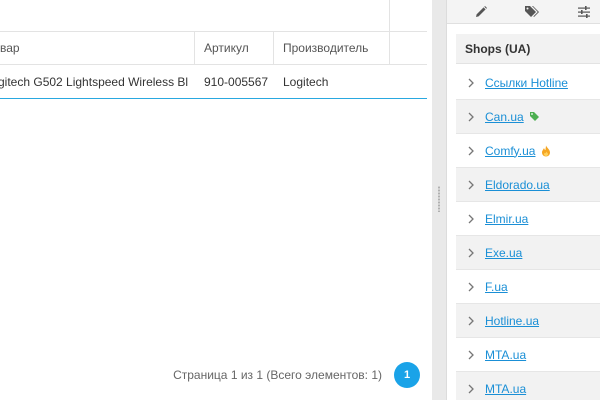 The width and height of the screenshot is (600, 400). I want to click on side-toolbar, so click(523, 12).